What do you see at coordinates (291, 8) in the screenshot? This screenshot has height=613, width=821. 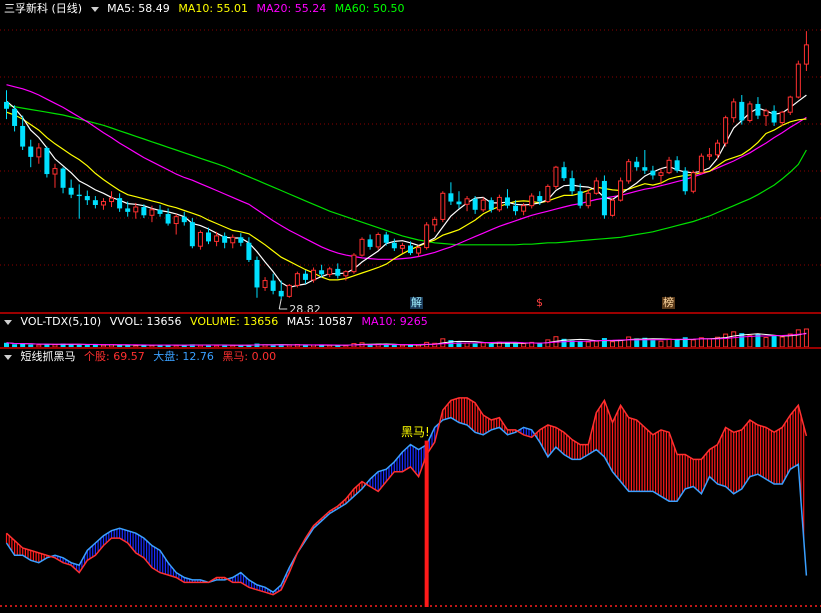 I see `ma20-label: MA20: 55.24` at bounding box center [291, 8].